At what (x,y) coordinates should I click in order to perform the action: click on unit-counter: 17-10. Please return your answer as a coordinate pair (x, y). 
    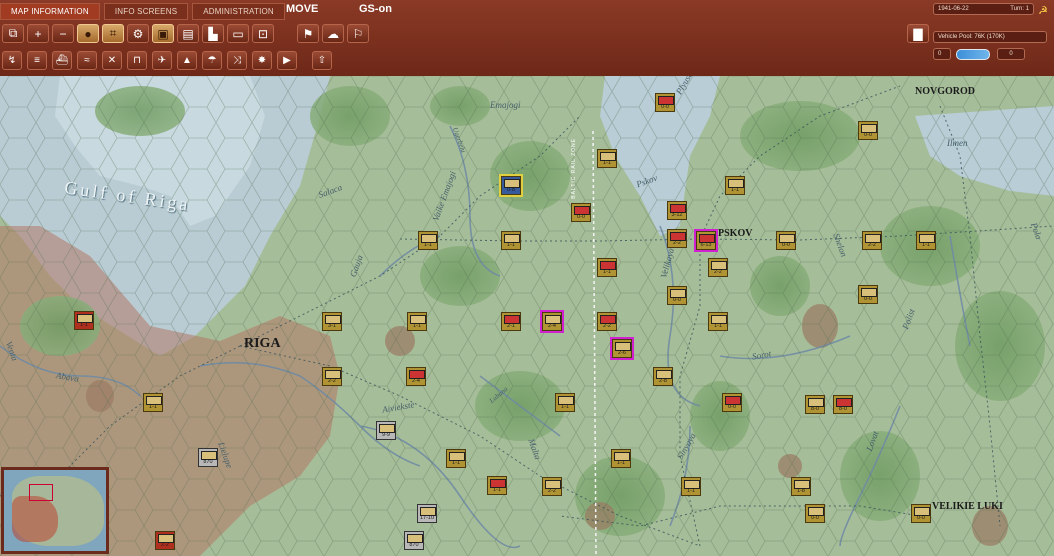
    Looking at the image, I should click on (427, 513).